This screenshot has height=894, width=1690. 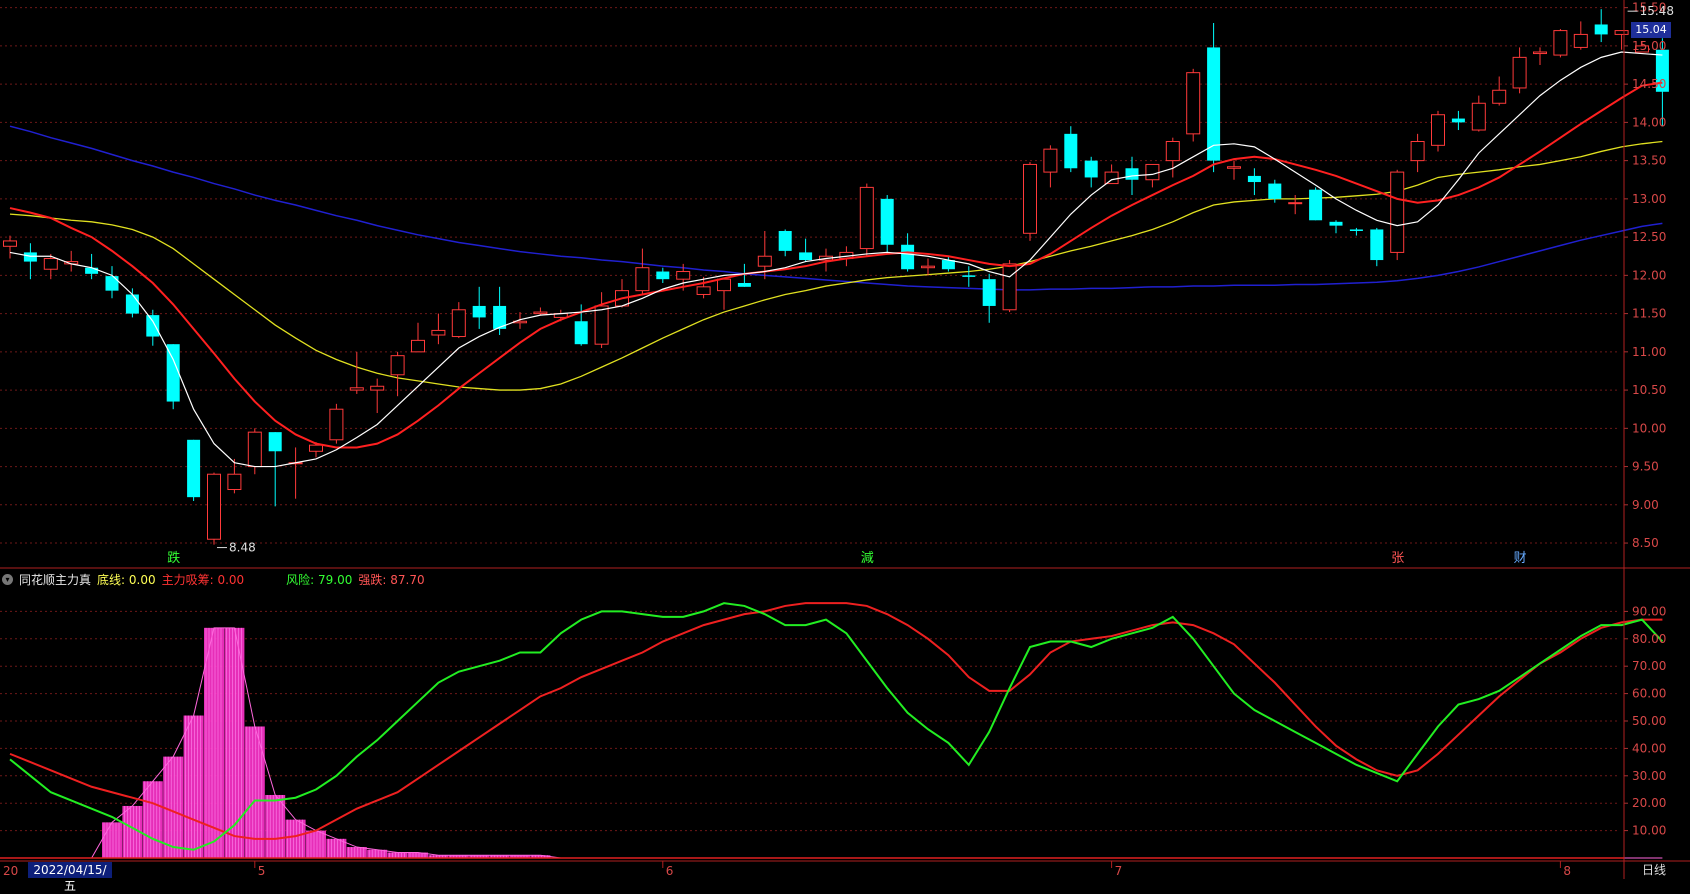 I want to click on chevron-down-icon: ▾, so click(x=7, y=579).